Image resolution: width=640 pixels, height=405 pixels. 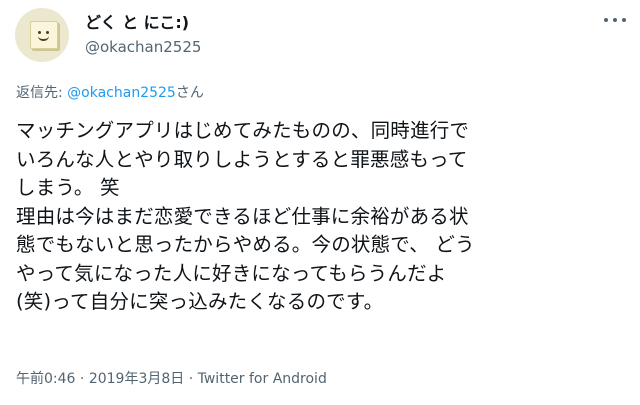 What do you see at coordinates (137, 23) in the screenshot?
I see `display-name: どく と にこ:)` at bounding box center [137, 23].